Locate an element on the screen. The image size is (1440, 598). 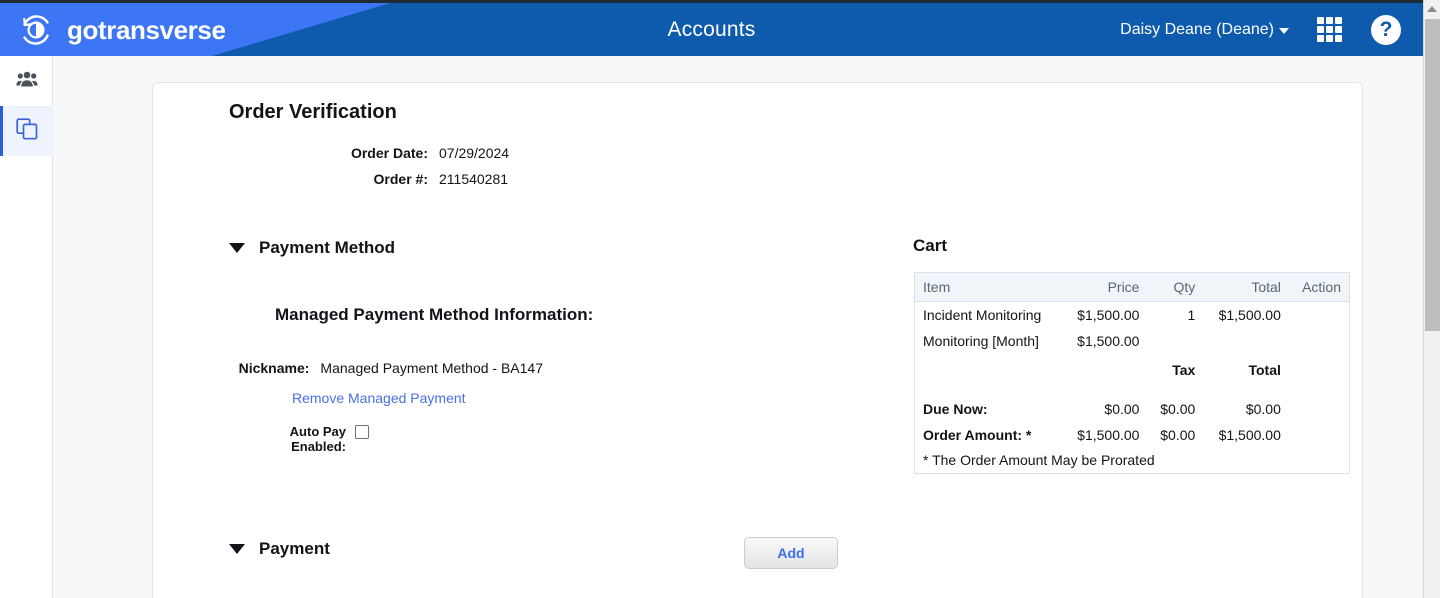
add-button: Add is located at coordinates (791, 553).